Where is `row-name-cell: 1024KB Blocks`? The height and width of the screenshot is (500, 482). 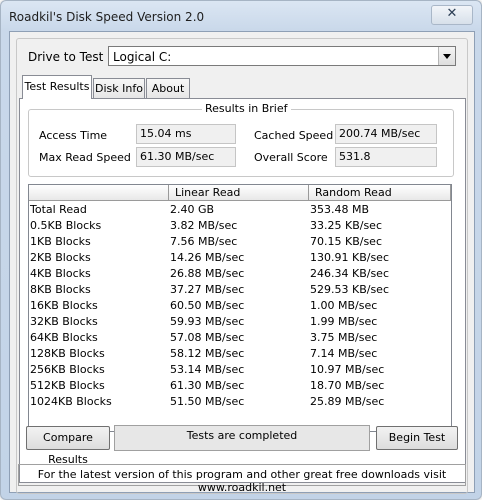 row-name-cell: 1024KB Blocks is located at coordinates (71, 401).